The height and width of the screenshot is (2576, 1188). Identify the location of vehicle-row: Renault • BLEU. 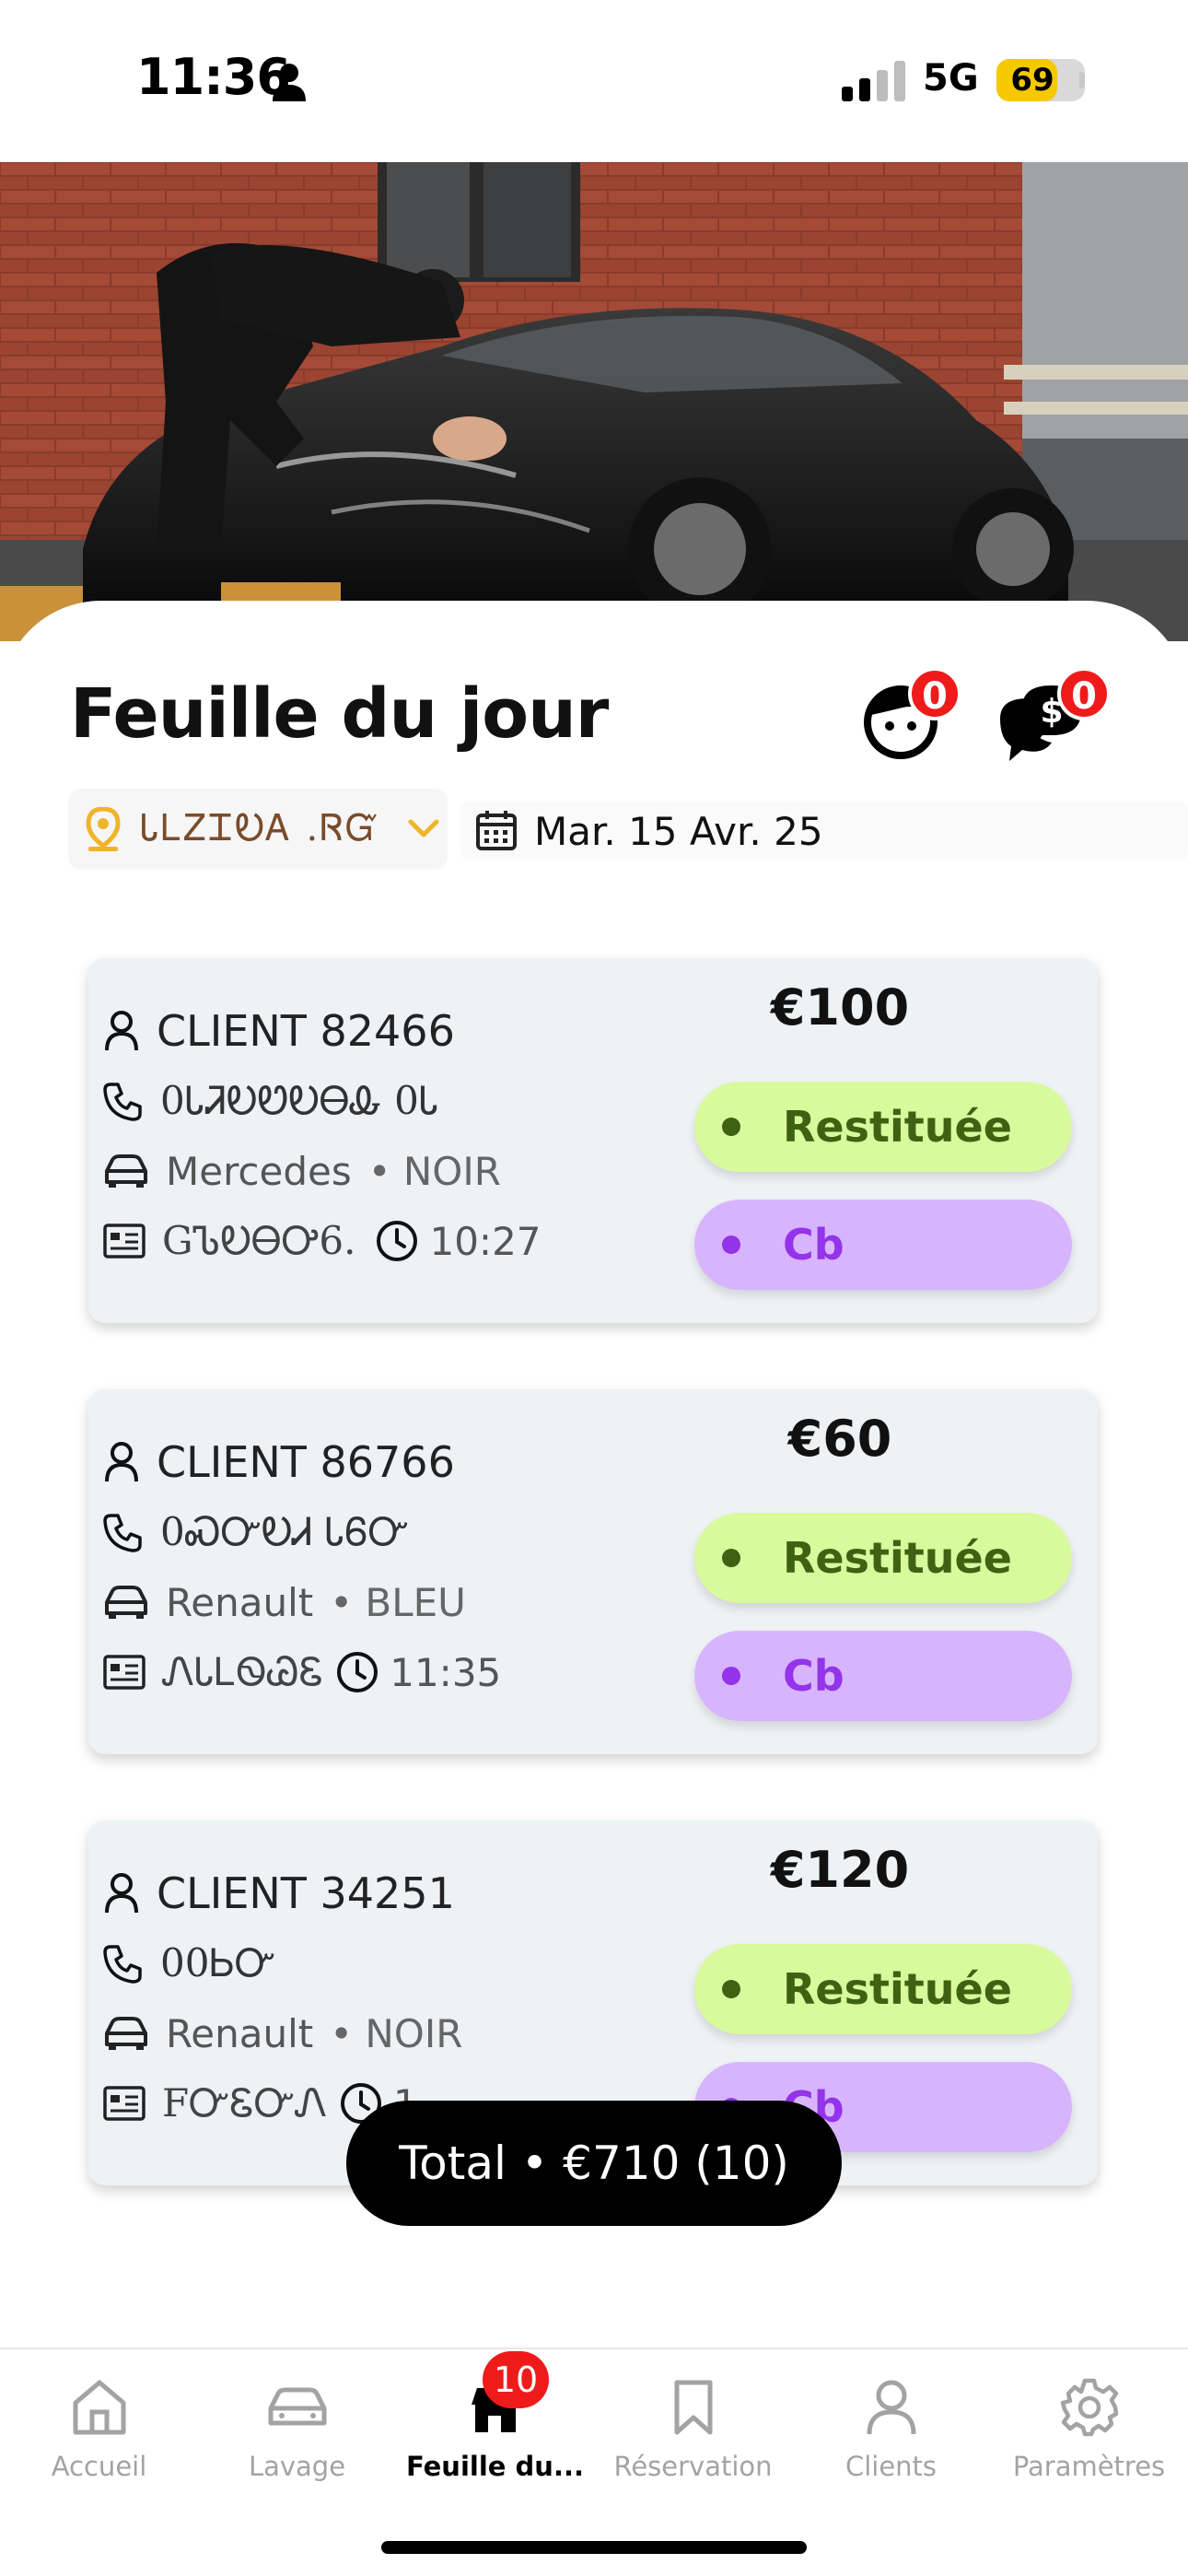
(284, 1602).